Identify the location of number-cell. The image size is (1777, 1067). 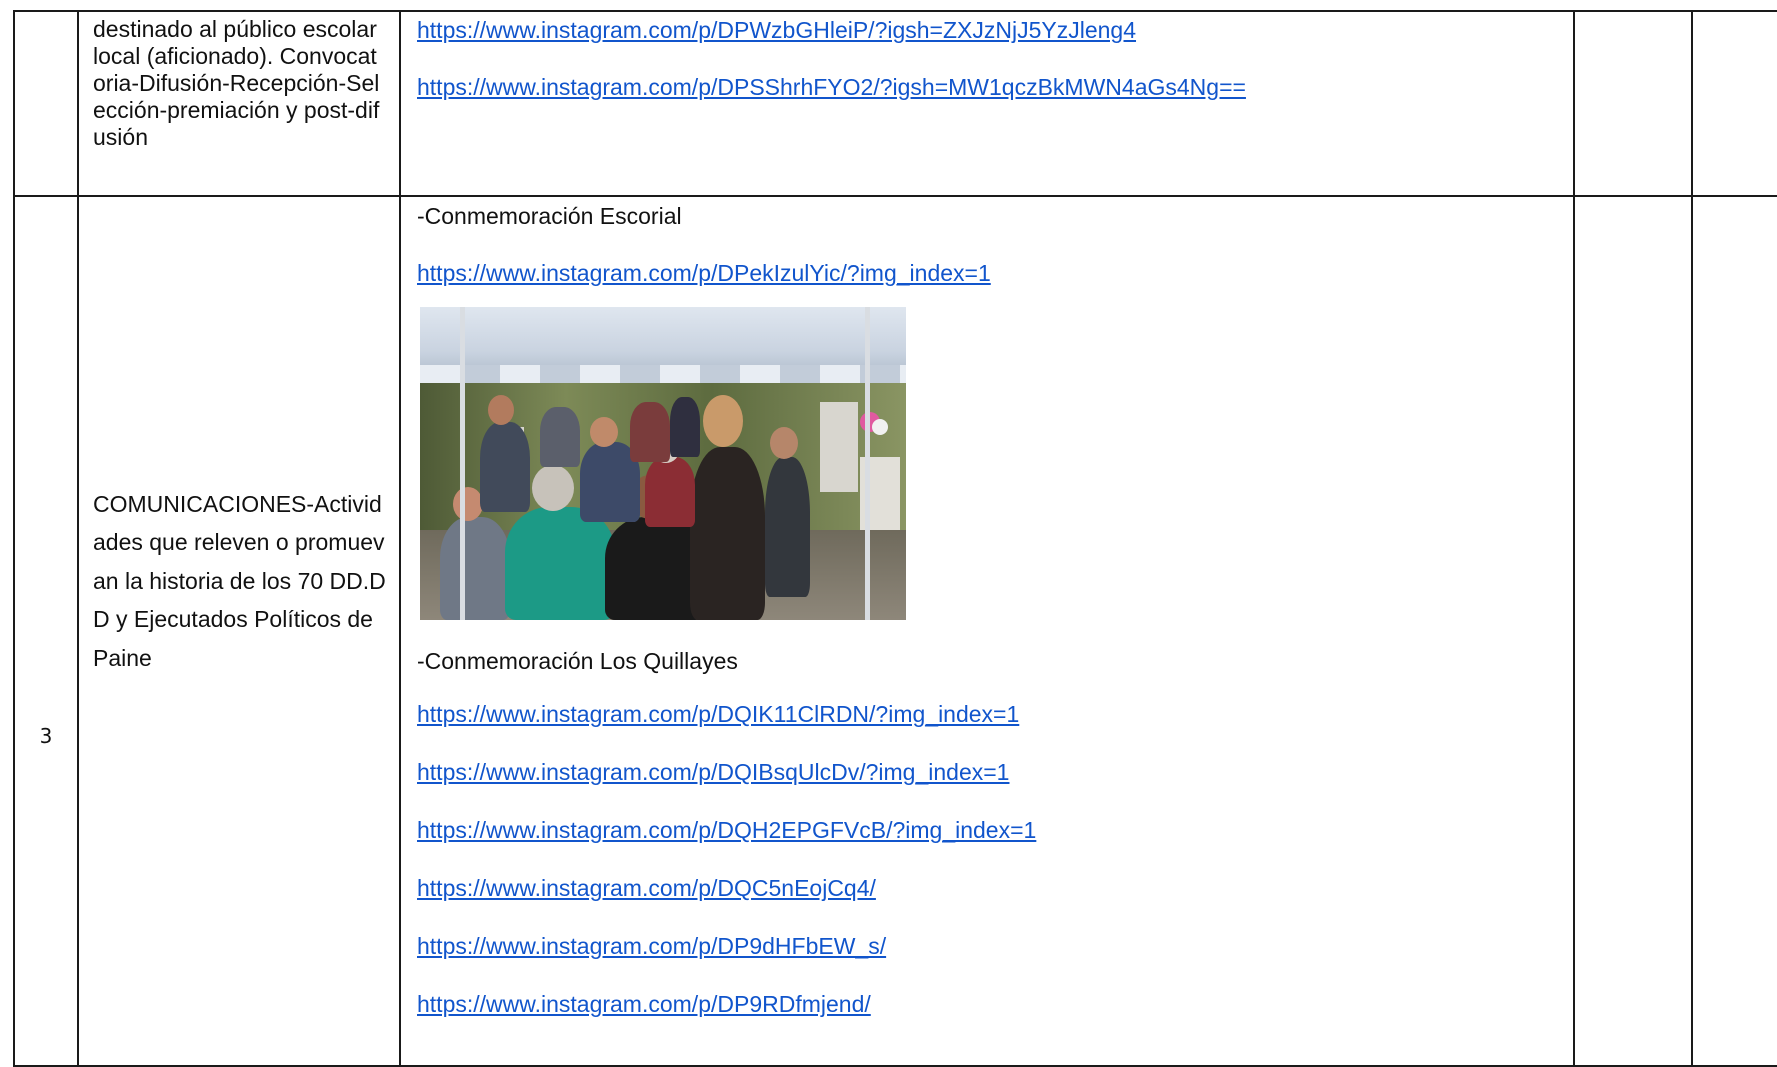
(46, 103).